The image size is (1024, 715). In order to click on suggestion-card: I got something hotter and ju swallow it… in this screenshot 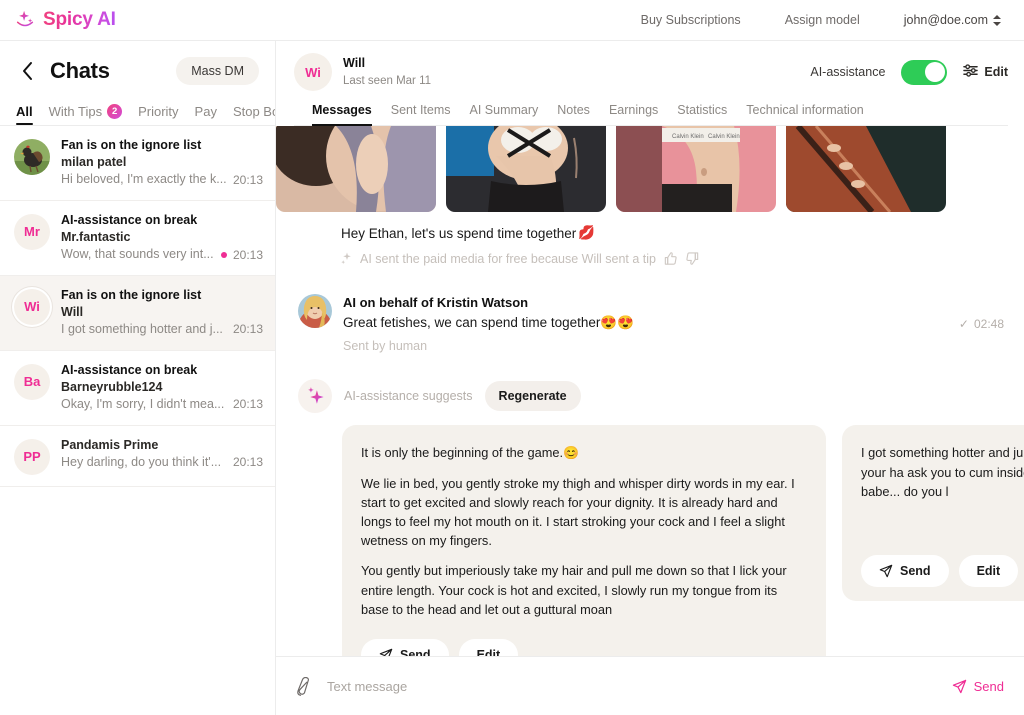, I will do `click(933, 513)`.